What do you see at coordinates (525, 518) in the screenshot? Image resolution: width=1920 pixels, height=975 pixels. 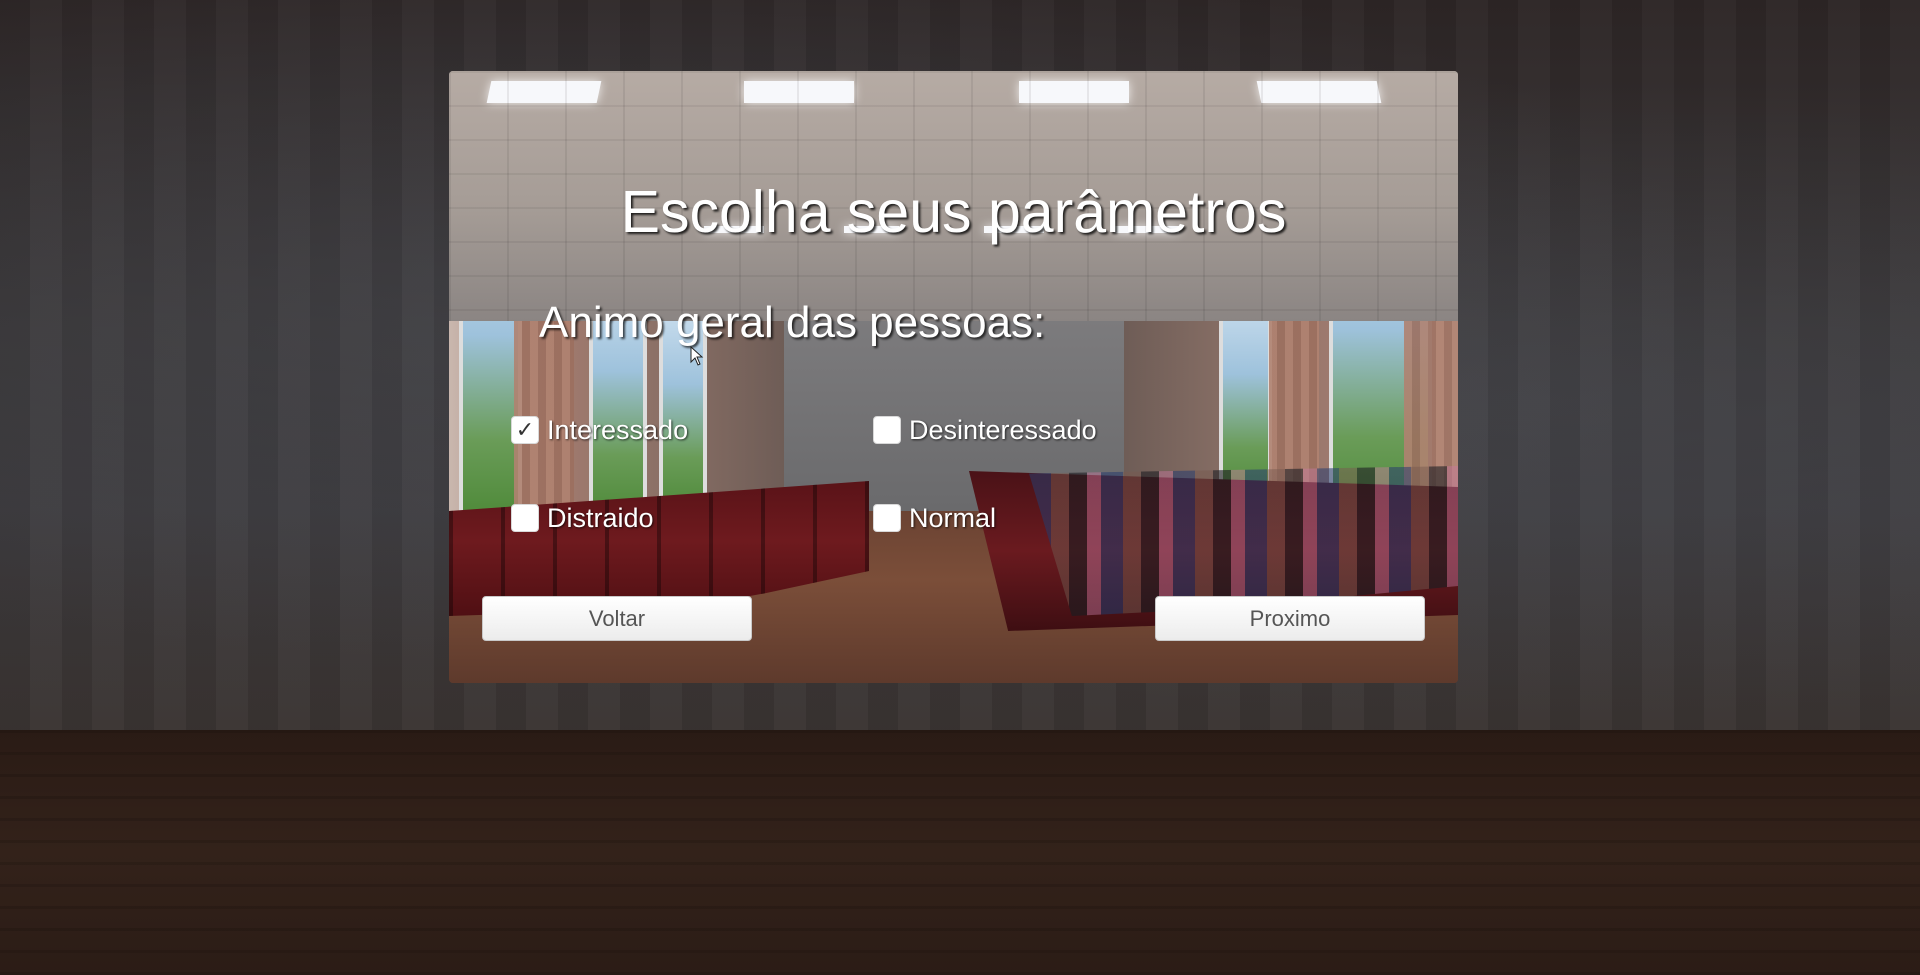 I see `checkbox-distraido` at bounding box center [525, 518].